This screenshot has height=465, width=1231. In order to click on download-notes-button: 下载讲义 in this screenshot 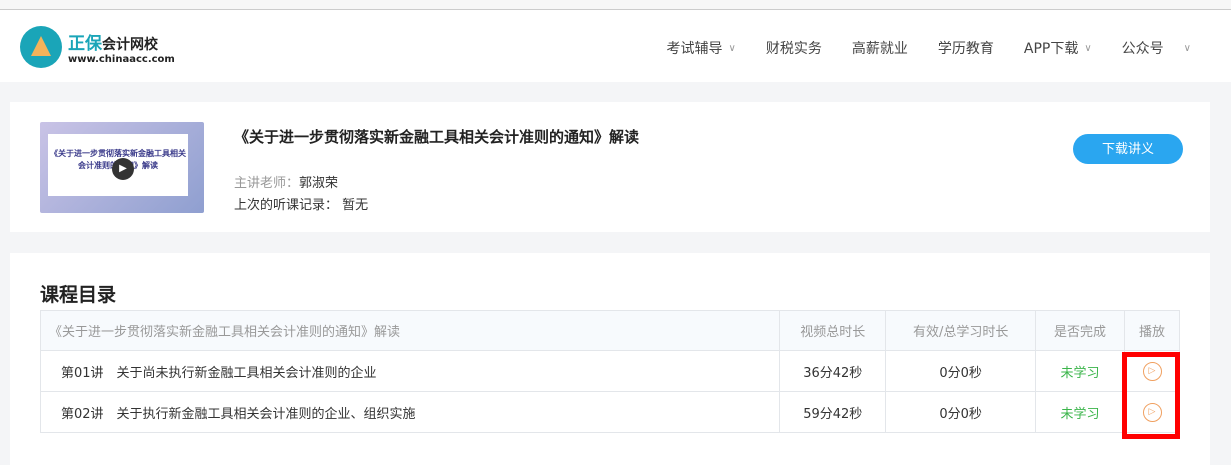, I will do `click(1128, 149)`.